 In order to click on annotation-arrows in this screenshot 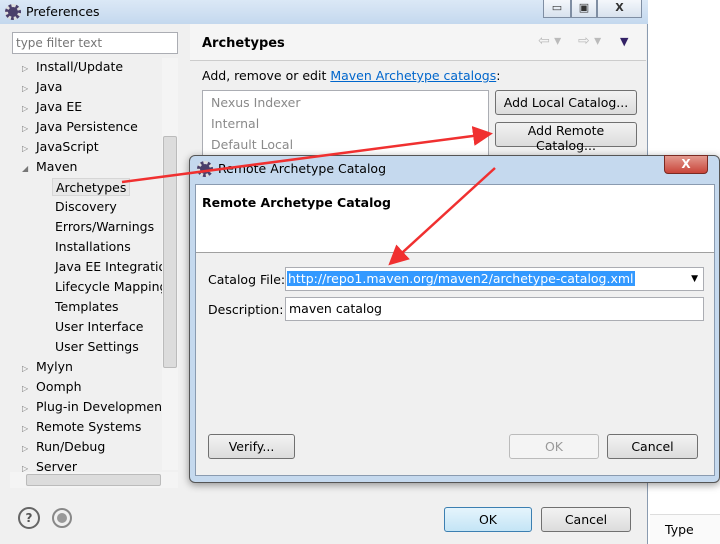, I will do `click(308, 196)`.